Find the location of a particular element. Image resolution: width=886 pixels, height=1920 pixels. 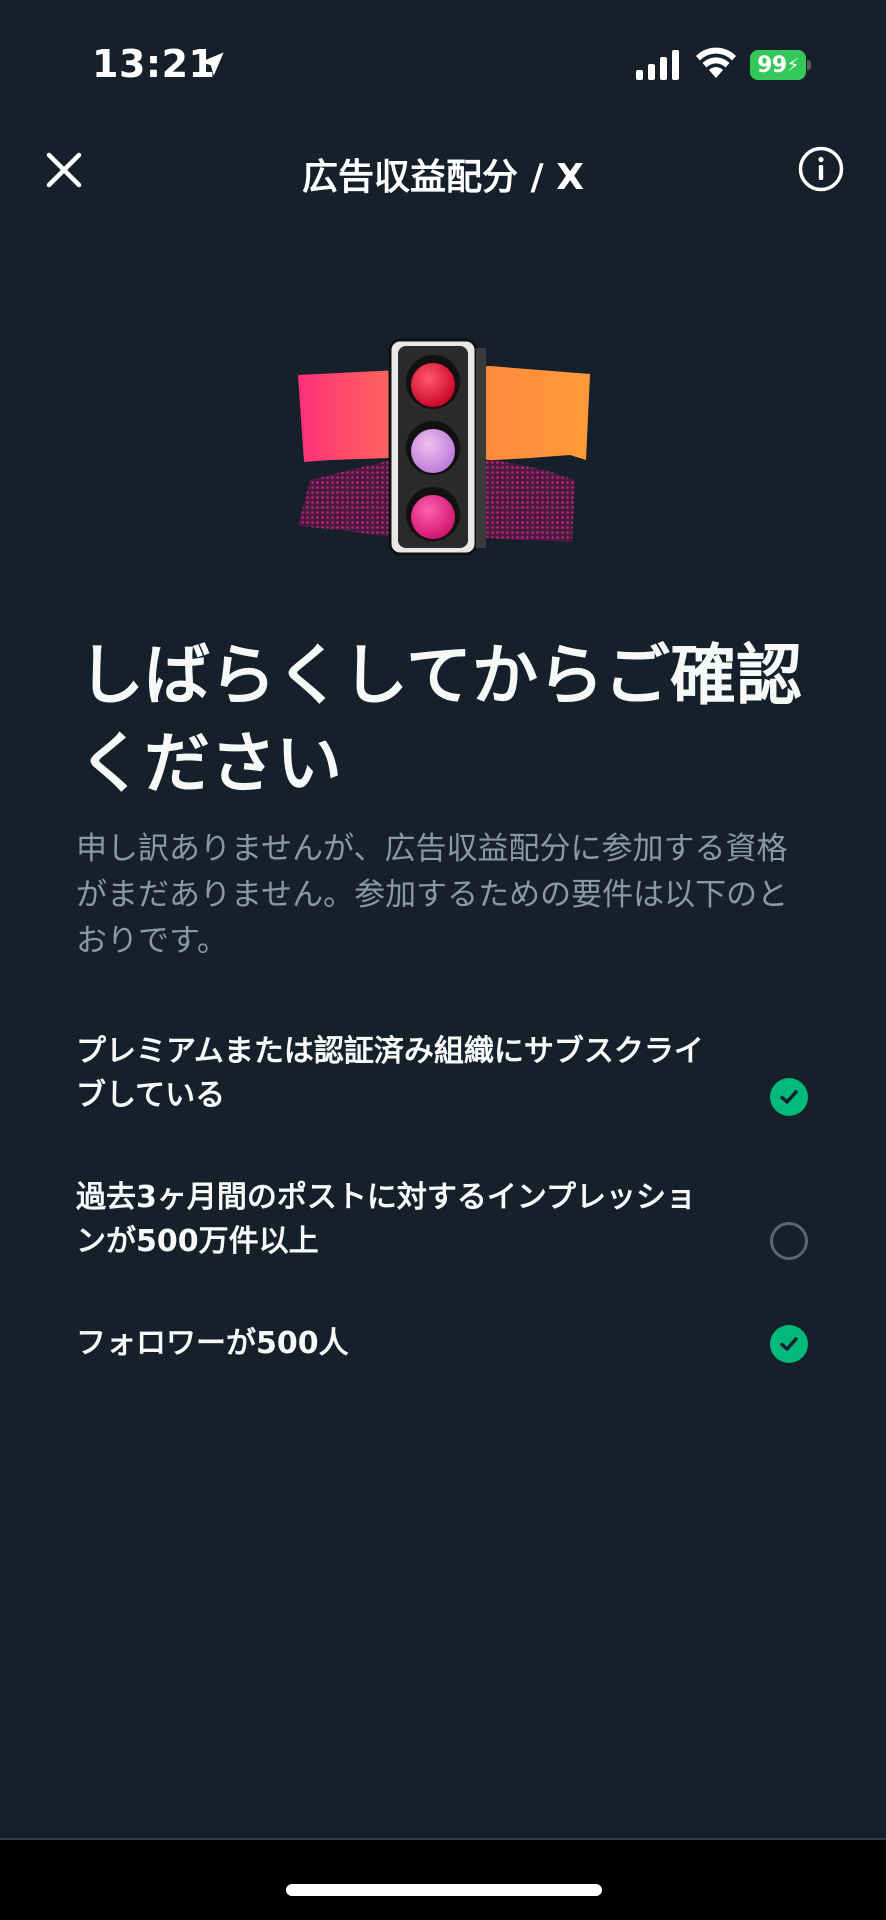

location-arrow-icon is located at coordinates (212, 64).